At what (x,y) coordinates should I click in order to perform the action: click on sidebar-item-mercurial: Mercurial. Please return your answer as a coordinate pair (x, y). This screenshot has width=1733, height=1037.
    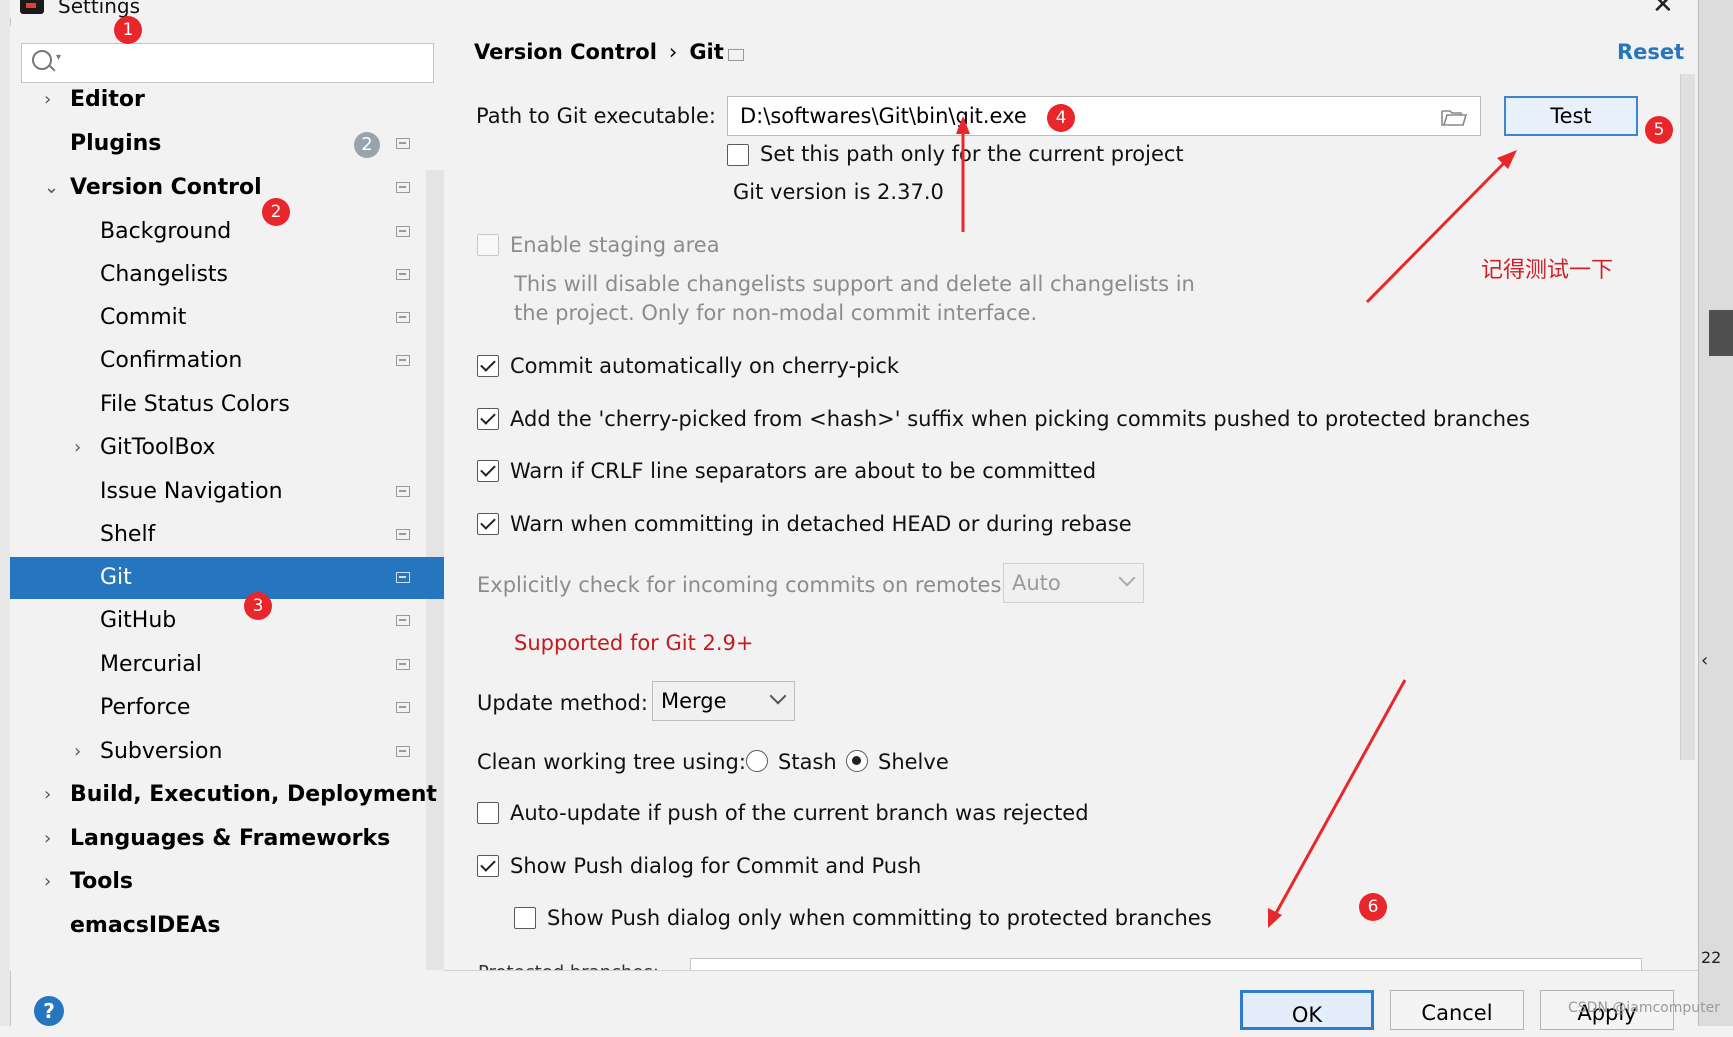
    Looking at the image, I should click on (227, 665).